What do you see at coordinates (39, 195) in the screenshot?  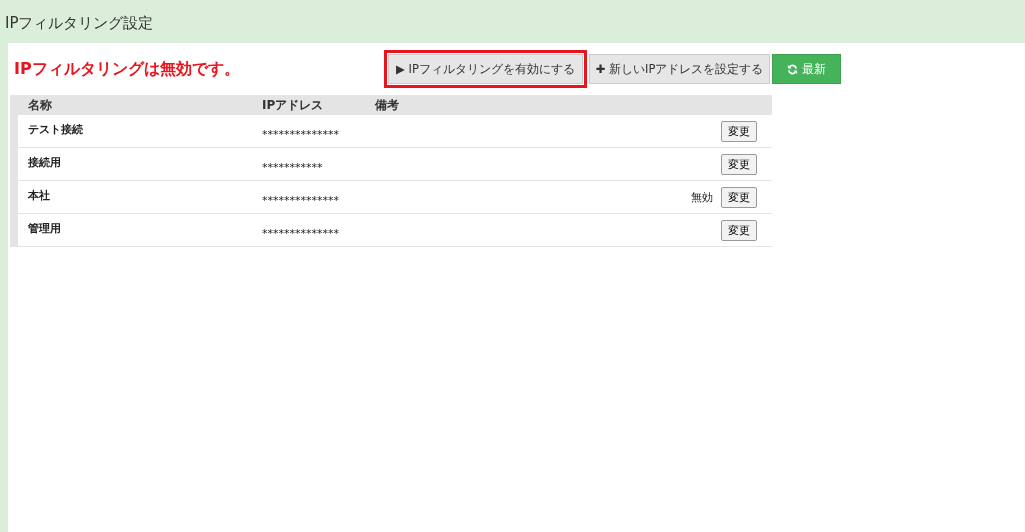 I see `table-cell-text: 本社` at bounding box center [39, 195].